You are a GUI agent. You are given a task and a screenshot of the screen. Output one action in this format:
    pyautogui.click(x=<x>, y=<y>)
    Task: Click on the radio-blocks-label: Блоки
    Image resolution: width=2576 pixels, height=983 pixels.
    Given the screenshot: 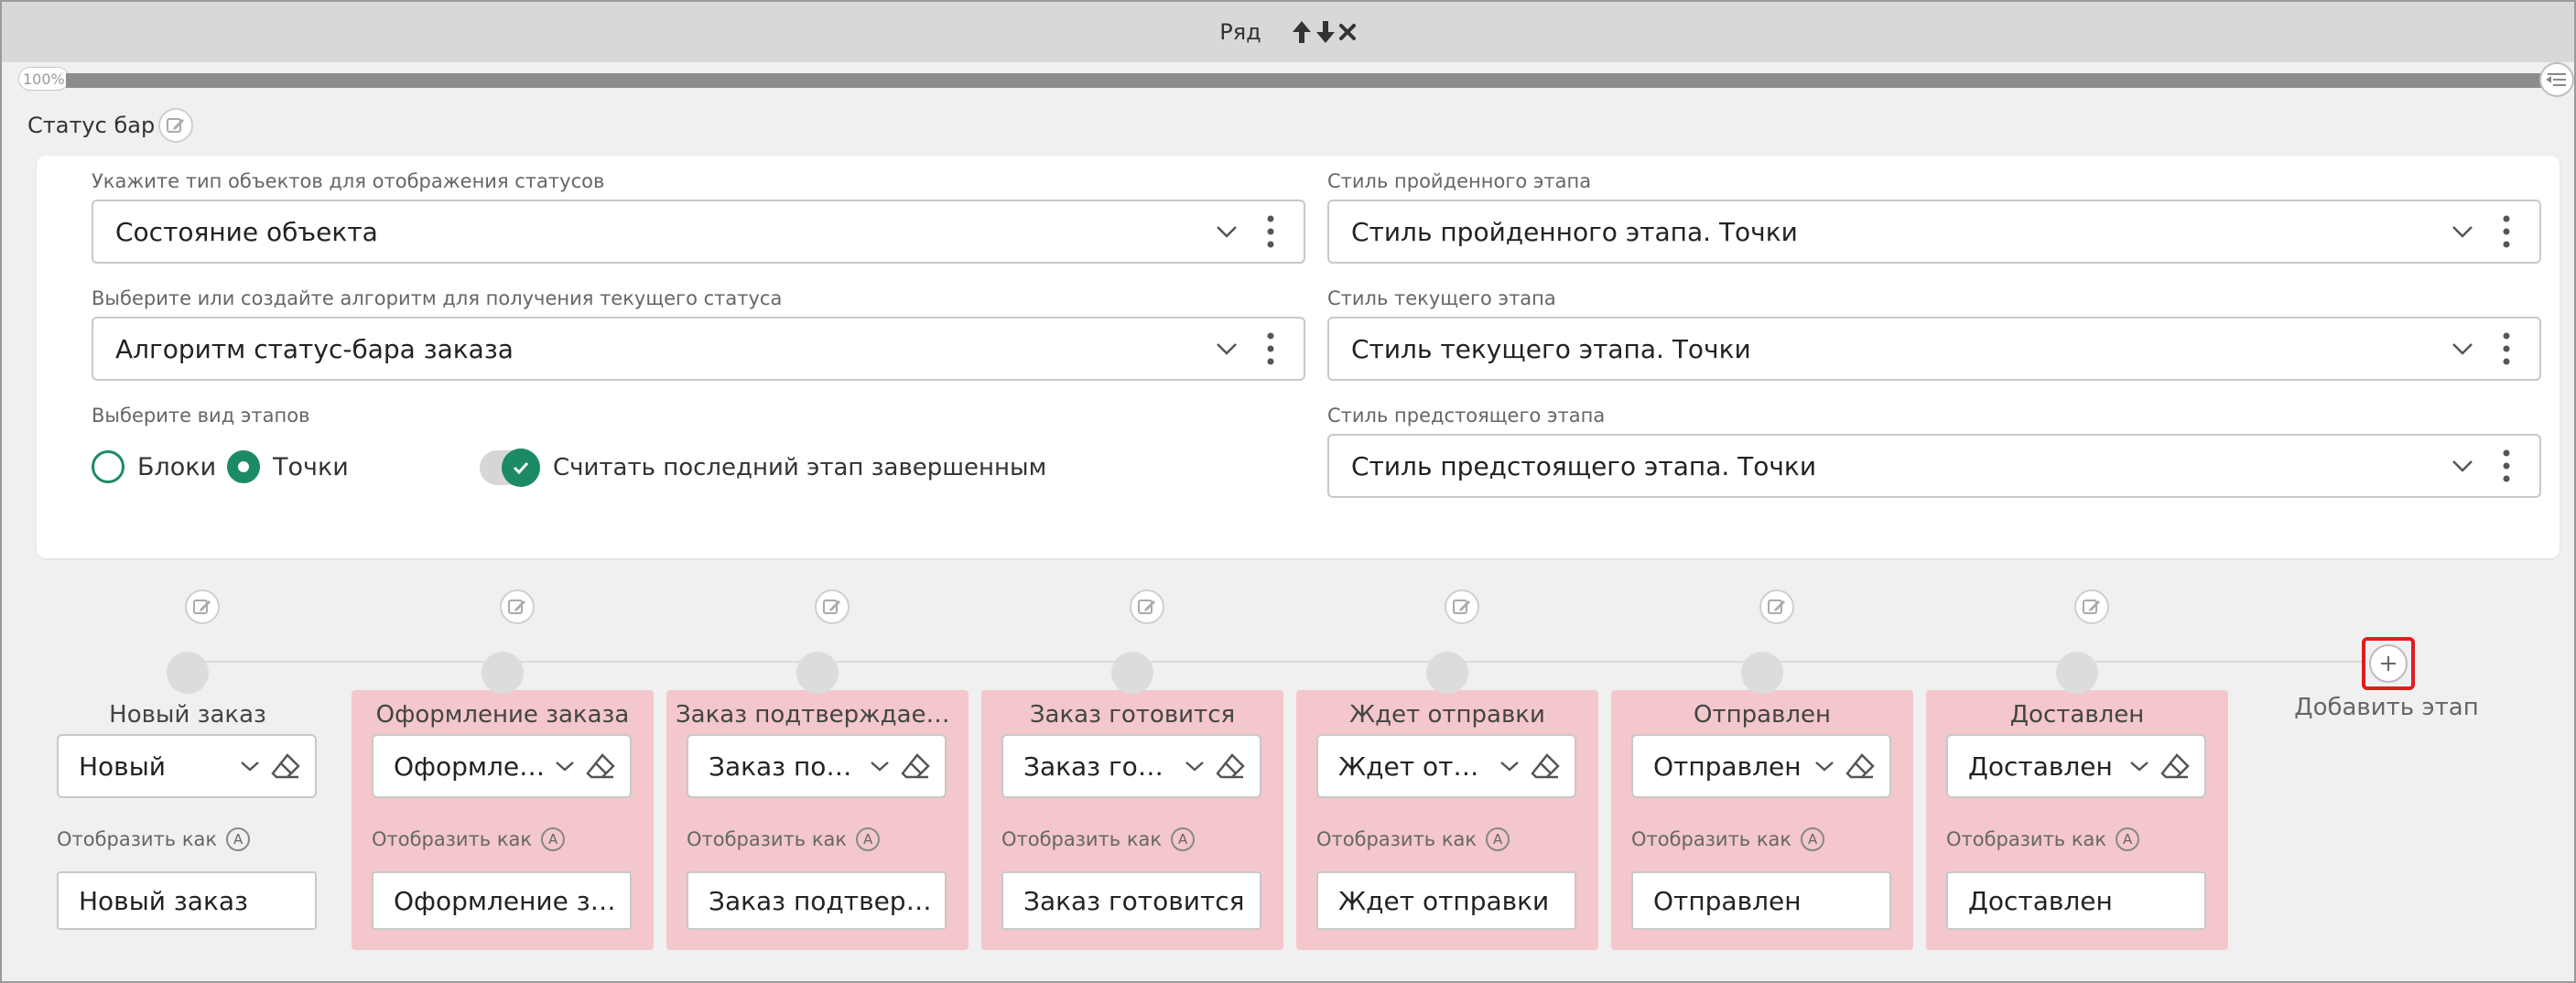 What is the action you would take?
    pyautogui.click(x=177, y=466)
    